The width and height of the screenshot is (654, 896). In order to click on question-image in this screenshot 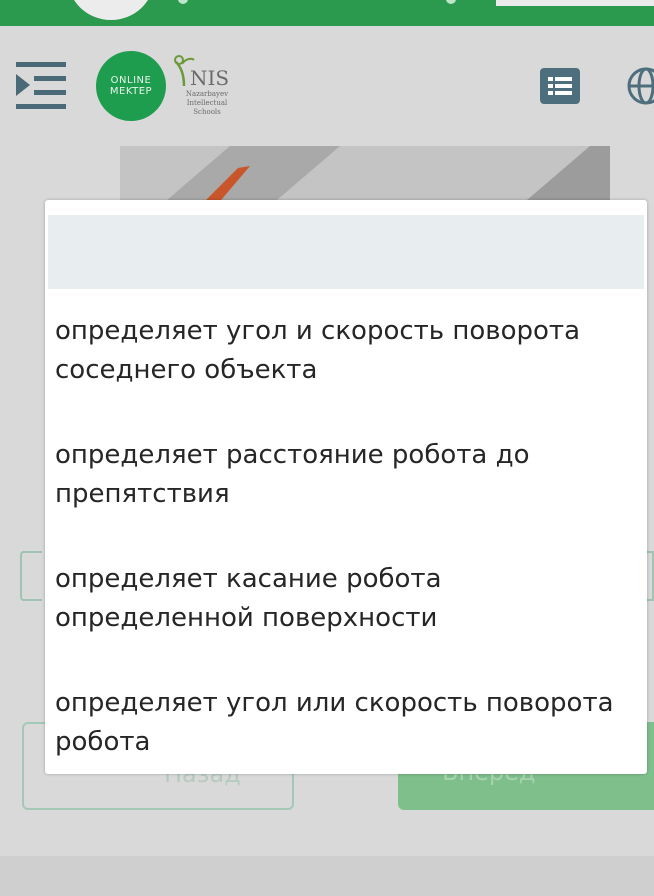, I will do `click(365, 176)`.